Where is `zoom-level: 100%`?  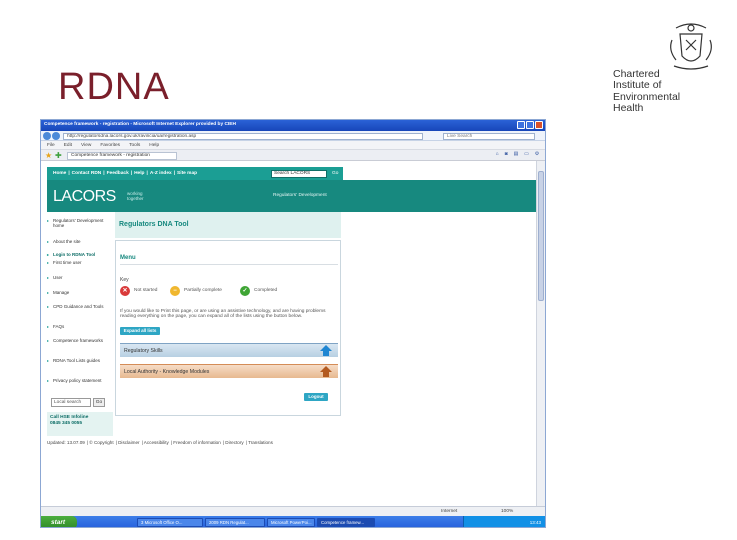 zoom-level: 100% is located at coordinates (507, 511).